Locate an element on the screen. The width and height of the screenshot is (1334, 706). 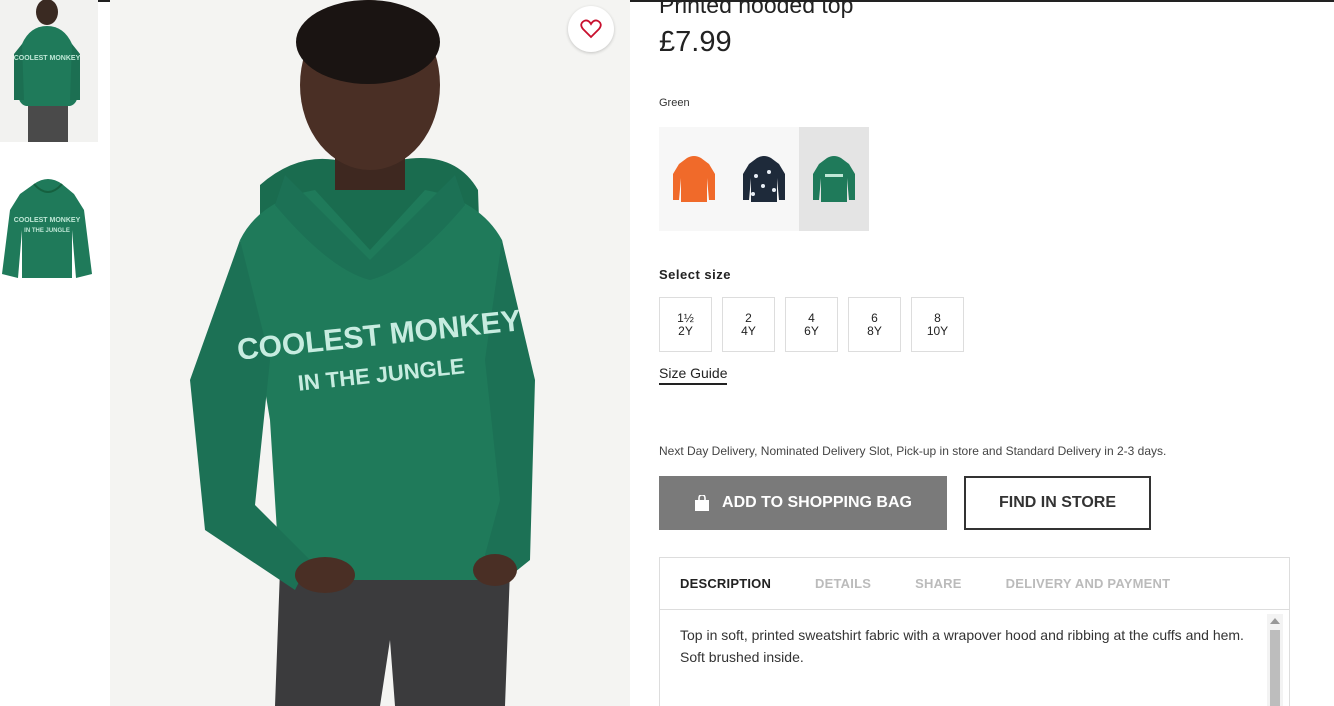
size-years: 6Y is located at coordinates (811, 330).